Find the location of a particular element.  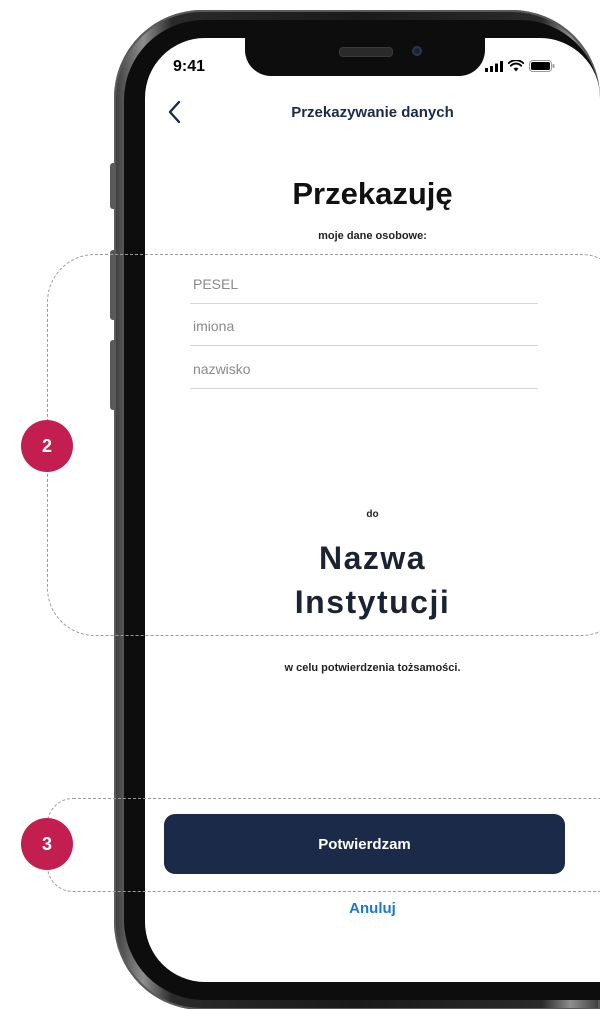

page-title: Przekazywanie danych is located at coordinates (372, 112).